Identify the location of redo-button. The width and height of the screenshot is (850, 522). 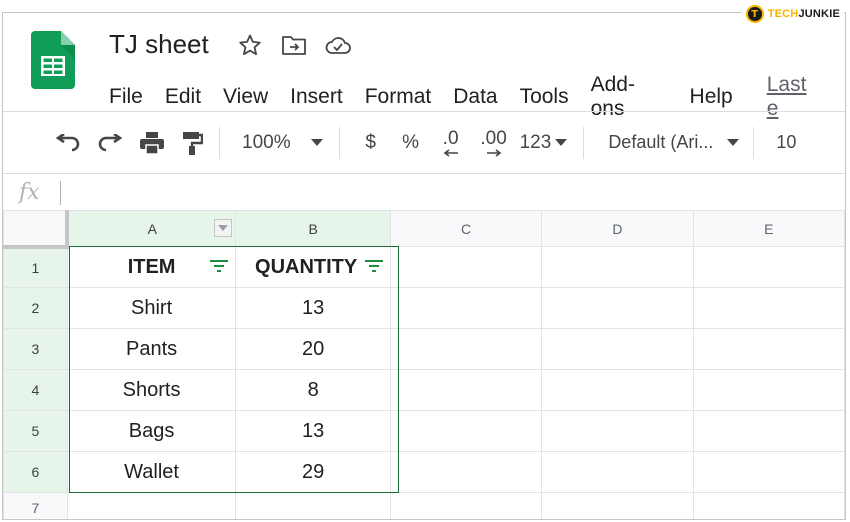
(110, 143).